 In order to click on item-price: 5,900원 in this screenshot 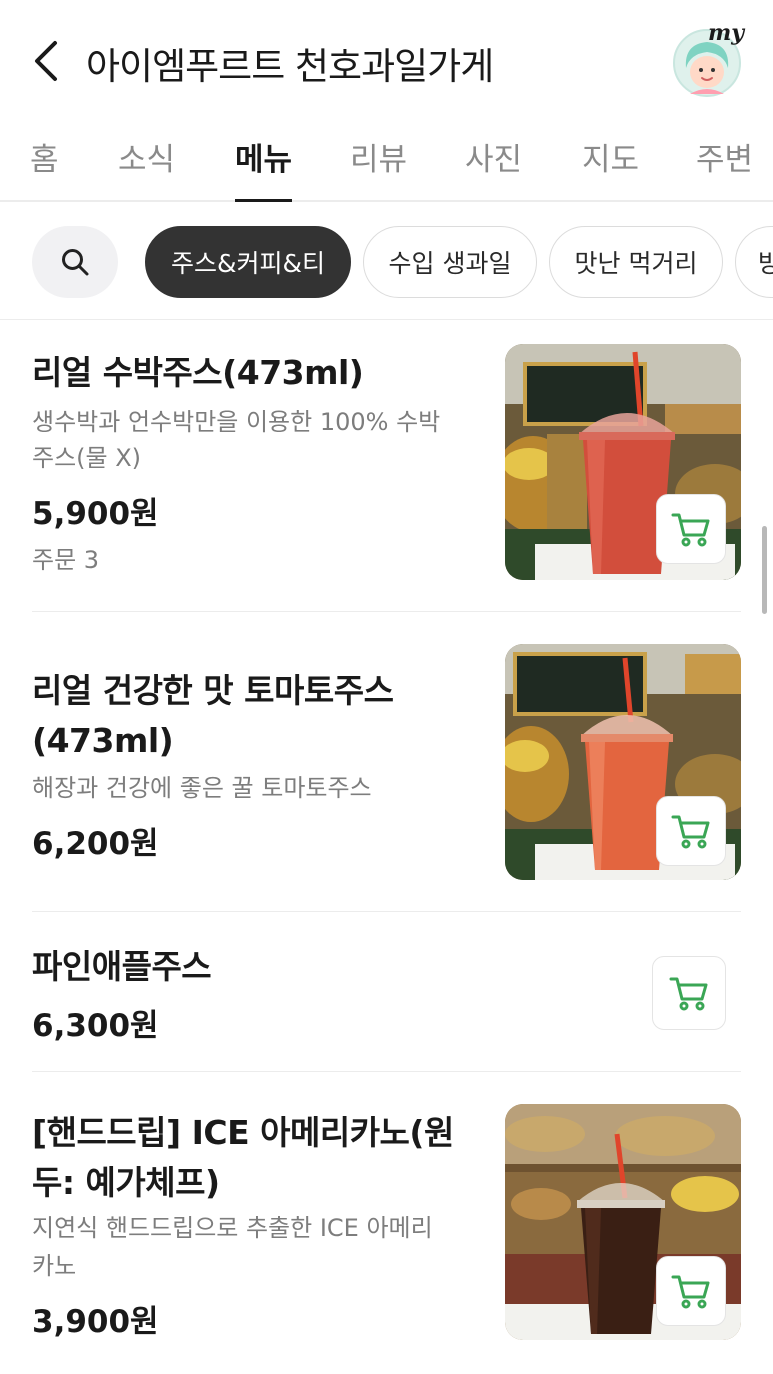, I will do `click(95, 514)`.